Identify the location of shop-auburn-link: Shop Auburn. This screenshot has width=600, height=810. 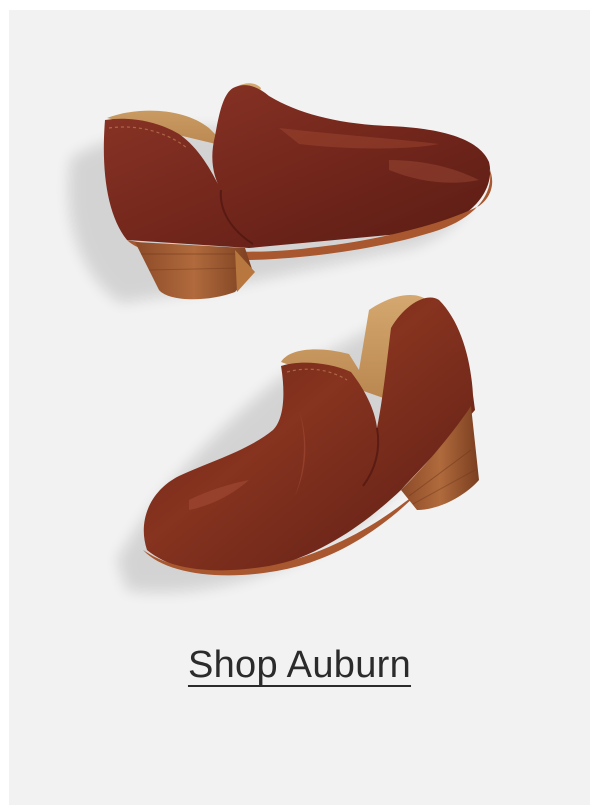
(299, 665).